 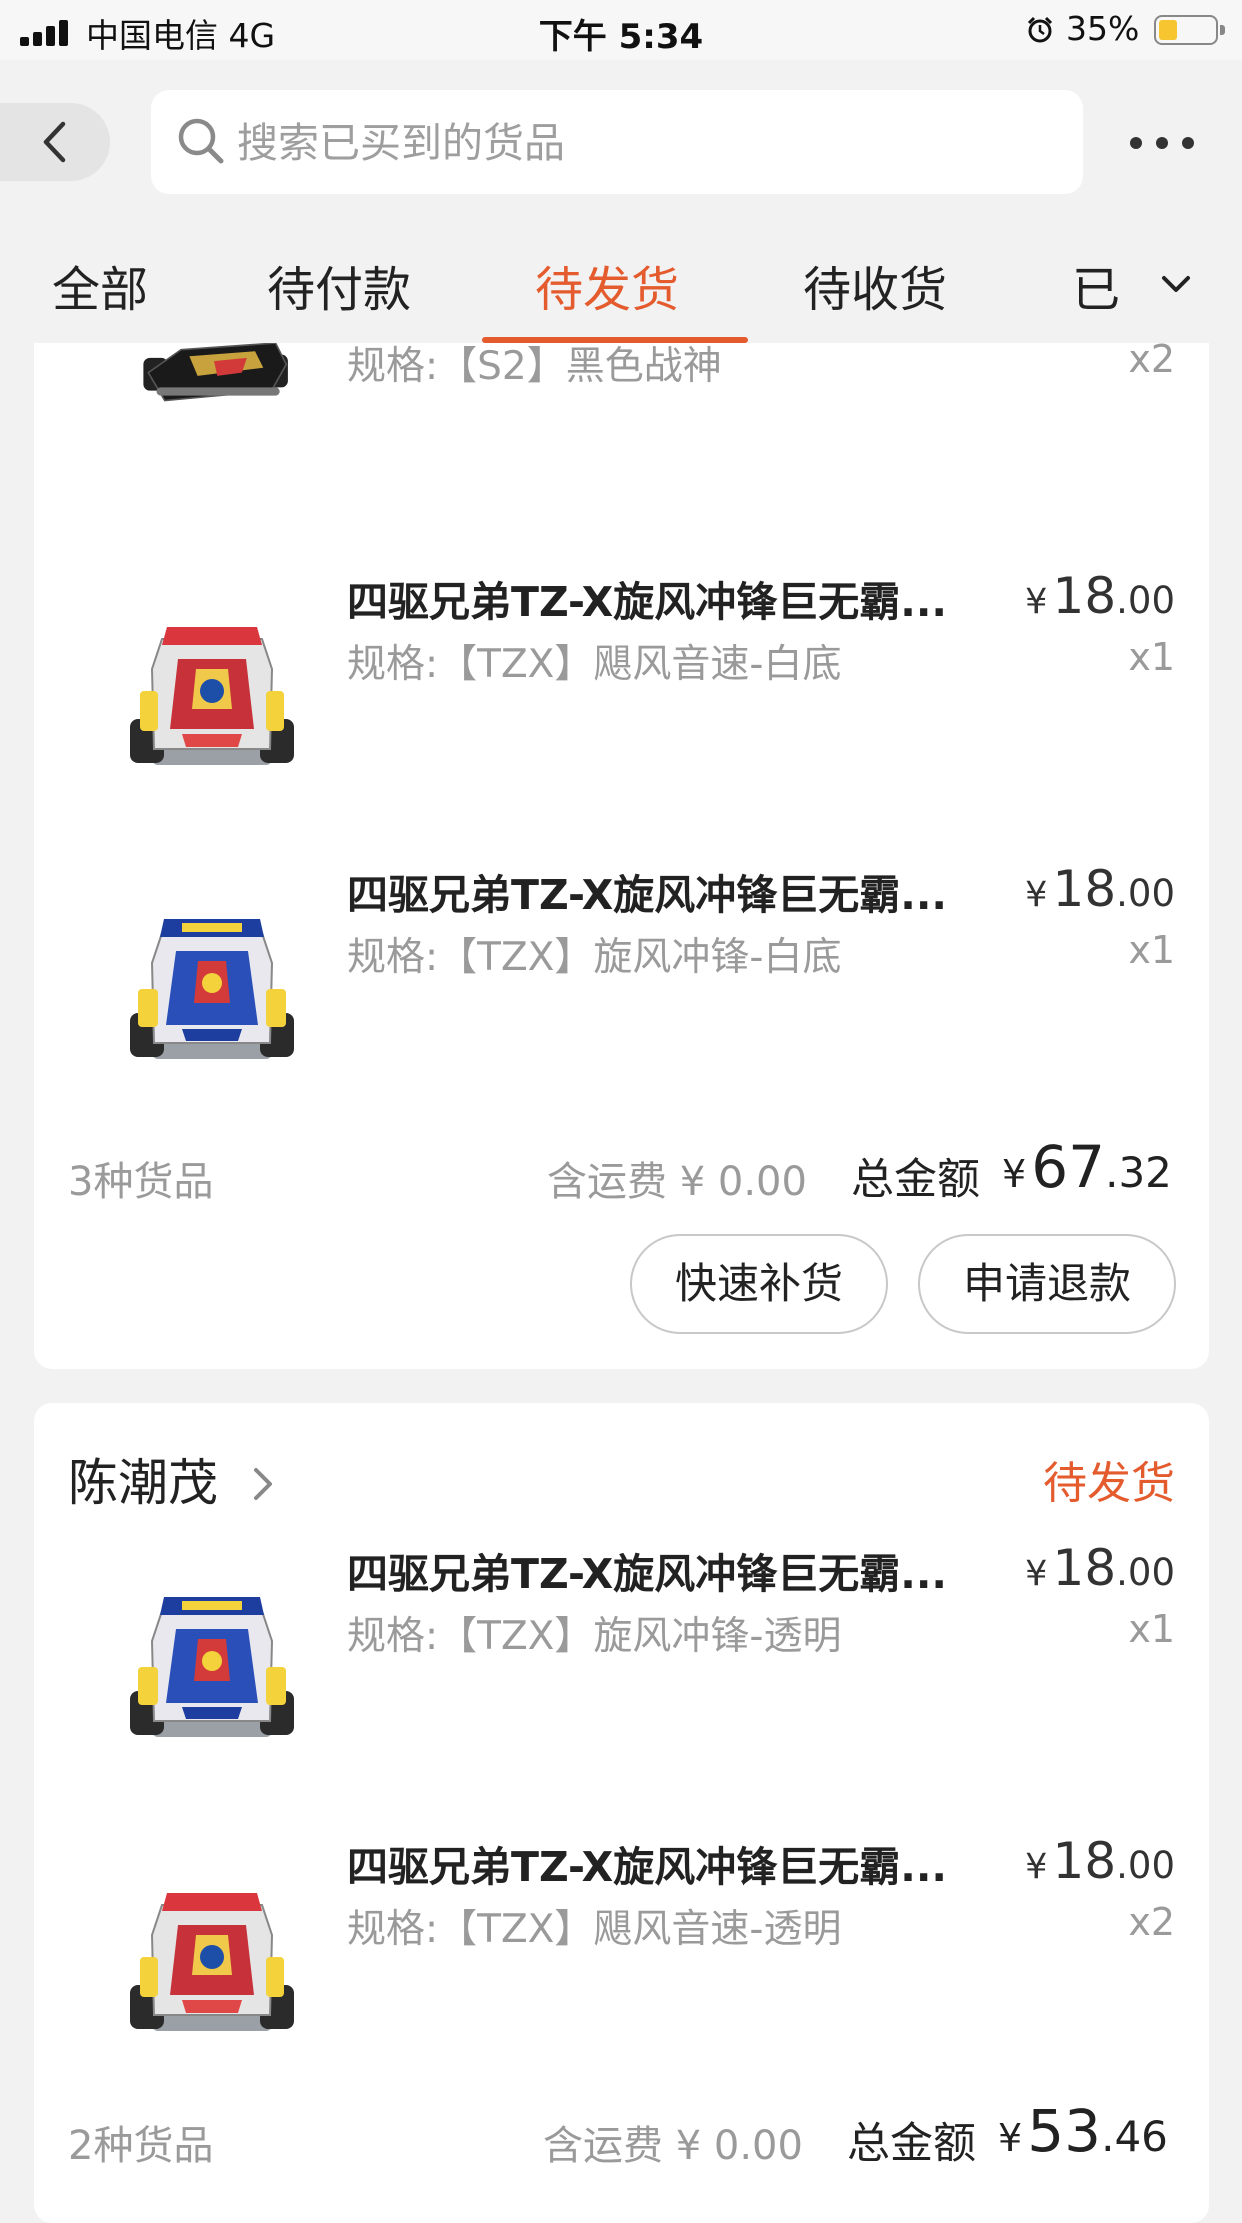 What do you see at coordinates (1109, 1483) in the screenshot?
I see `order-status-badge: 待发货` at bounding box center [1109, 1483].